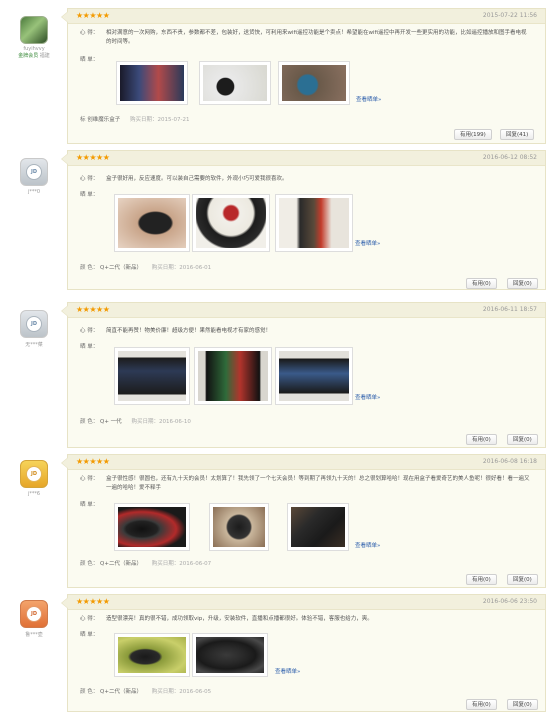  I want to click on product-meta: 标 创维魔乐盒子 购买日期：2015-07-21, so click(135, 119).